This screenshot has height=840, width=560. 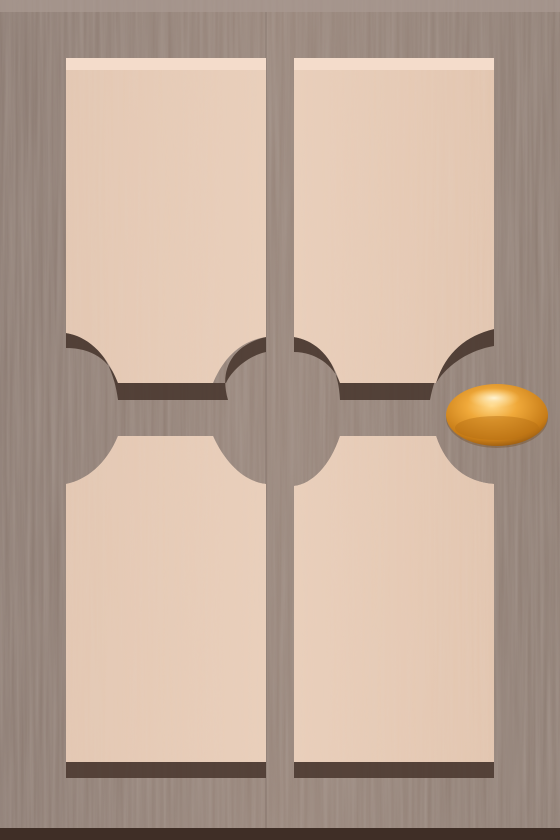 I want to click on bottom-edge, so click(x=280, y=834).